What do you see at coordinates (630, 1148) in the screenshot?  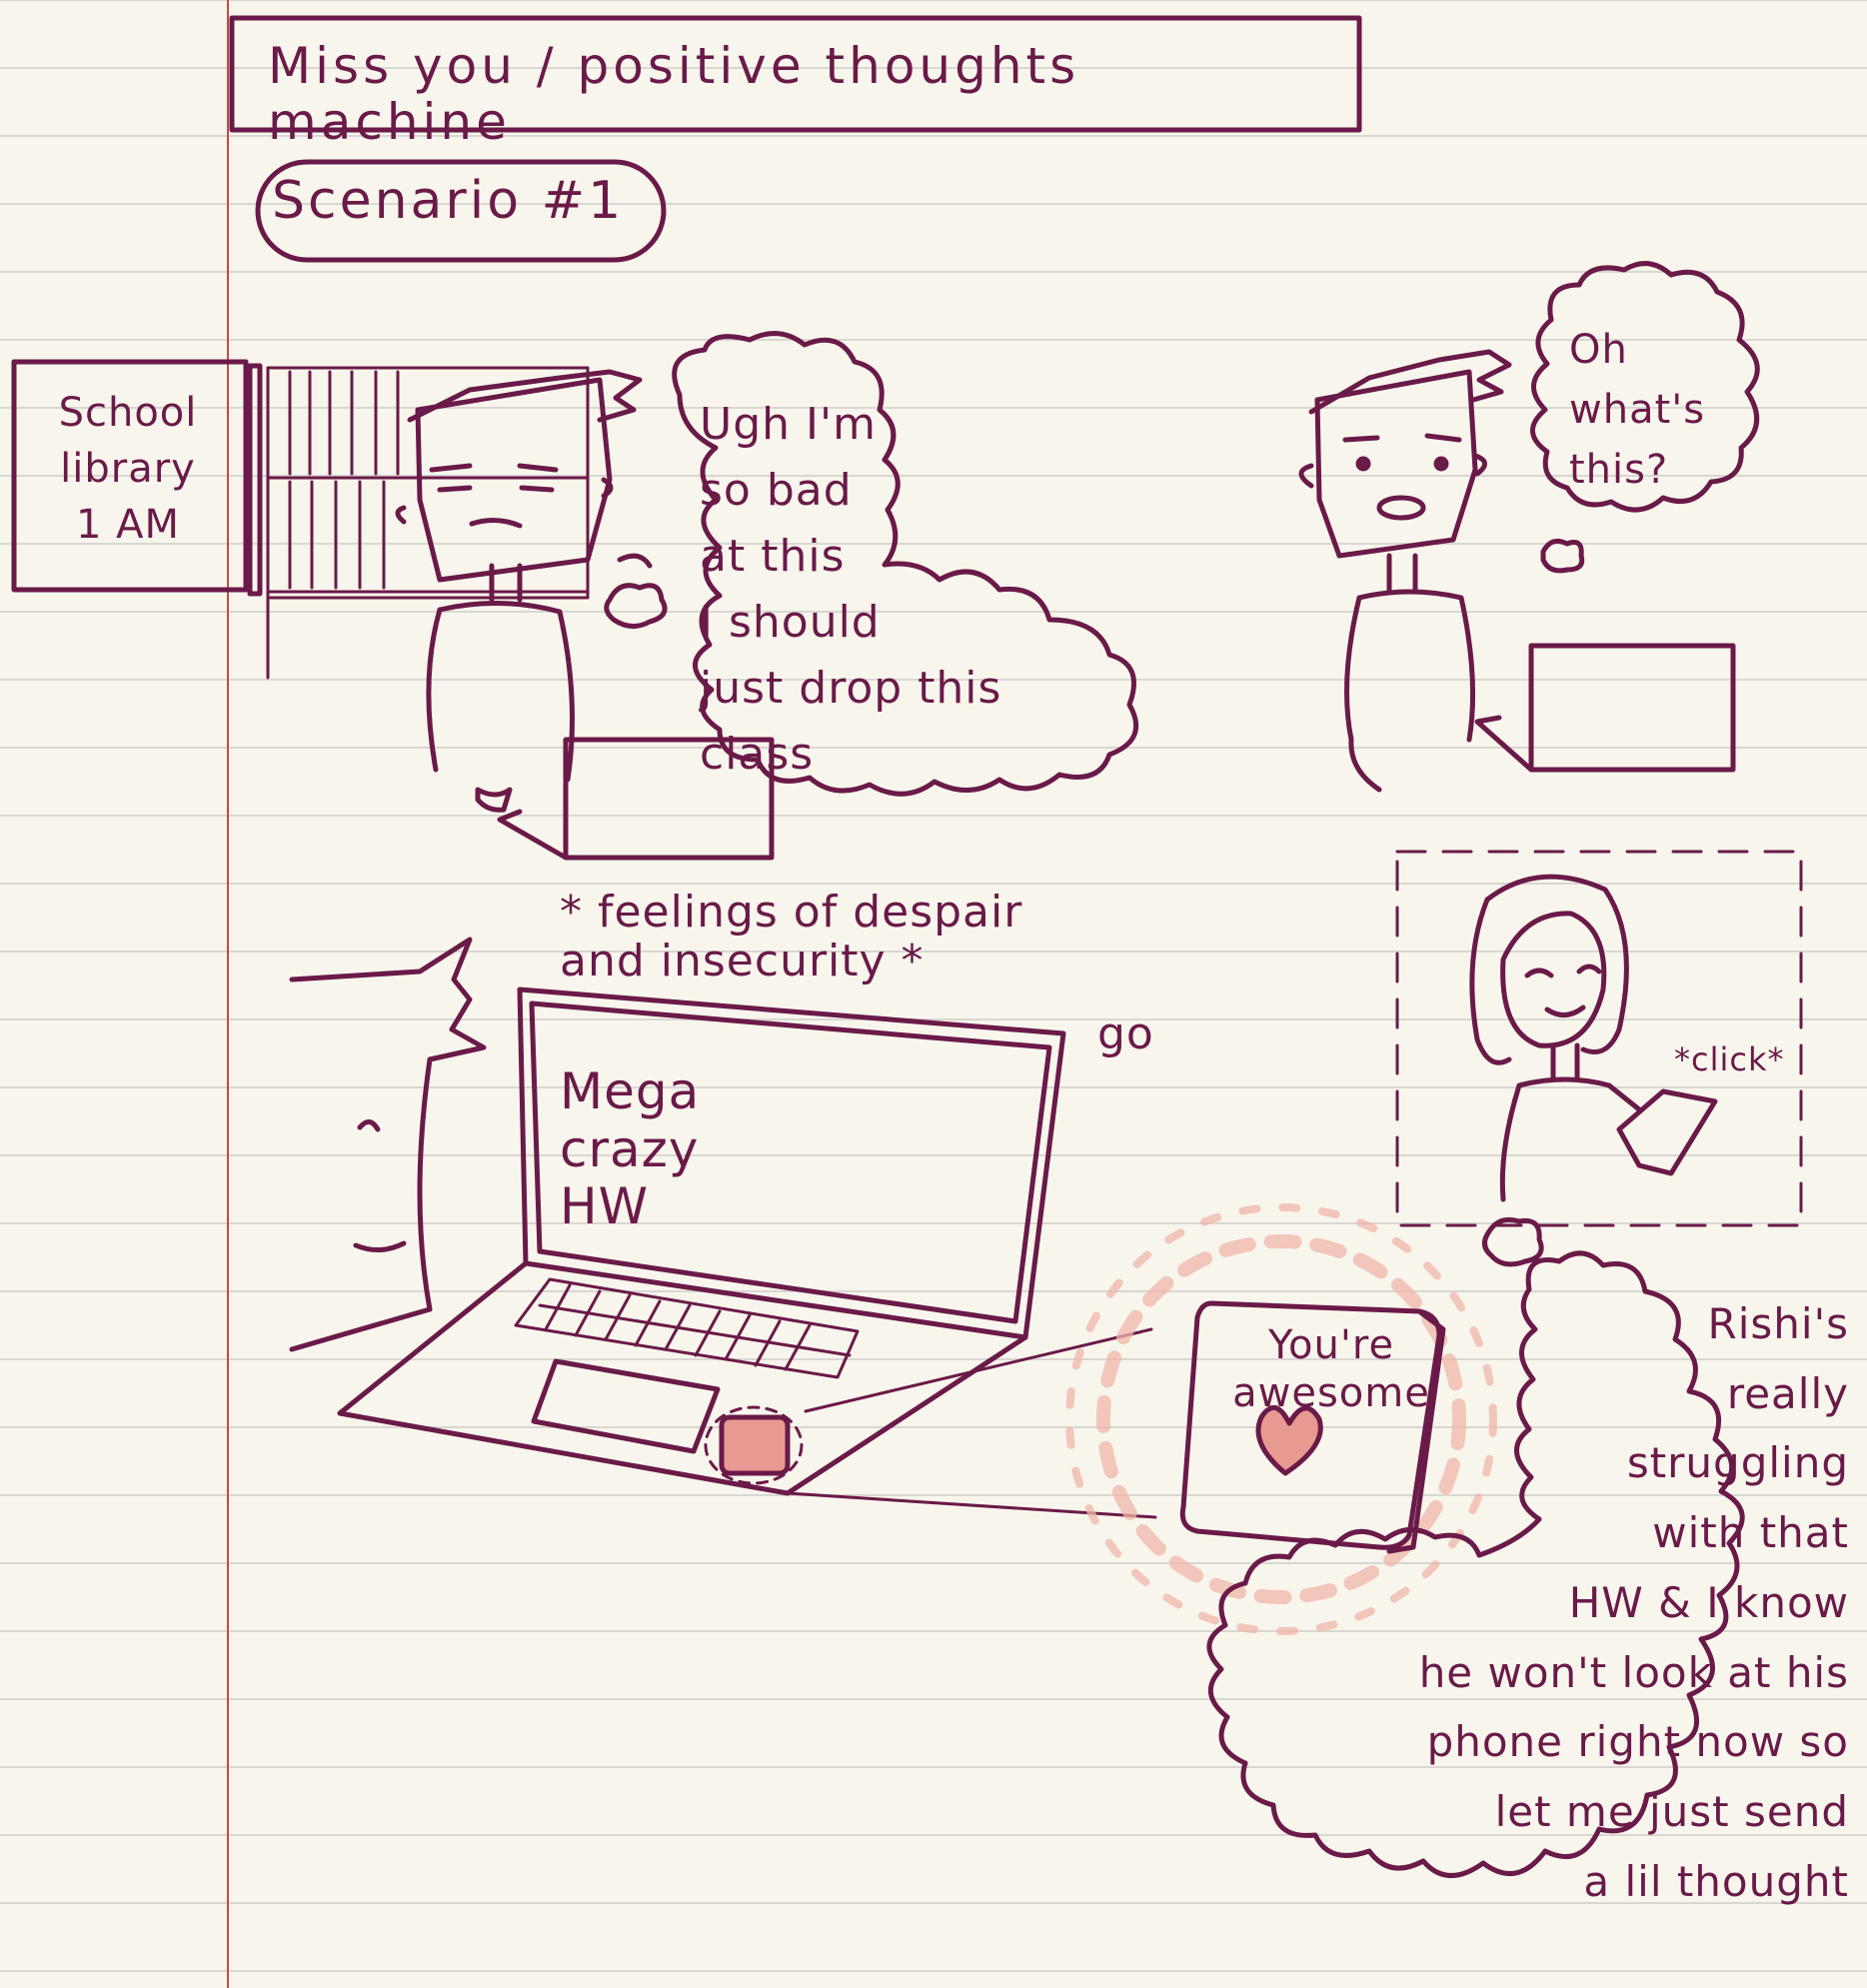 I see `laptop-screen-text: Mega crazy HW` at bounding box center [630, 1148].